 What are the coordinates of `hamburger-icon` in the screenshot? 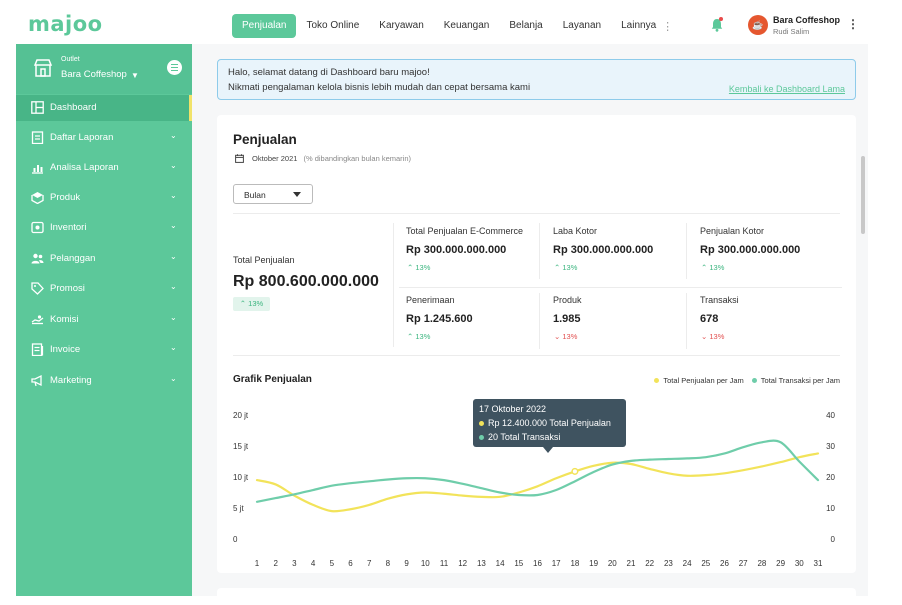 It's located at (174, 67).